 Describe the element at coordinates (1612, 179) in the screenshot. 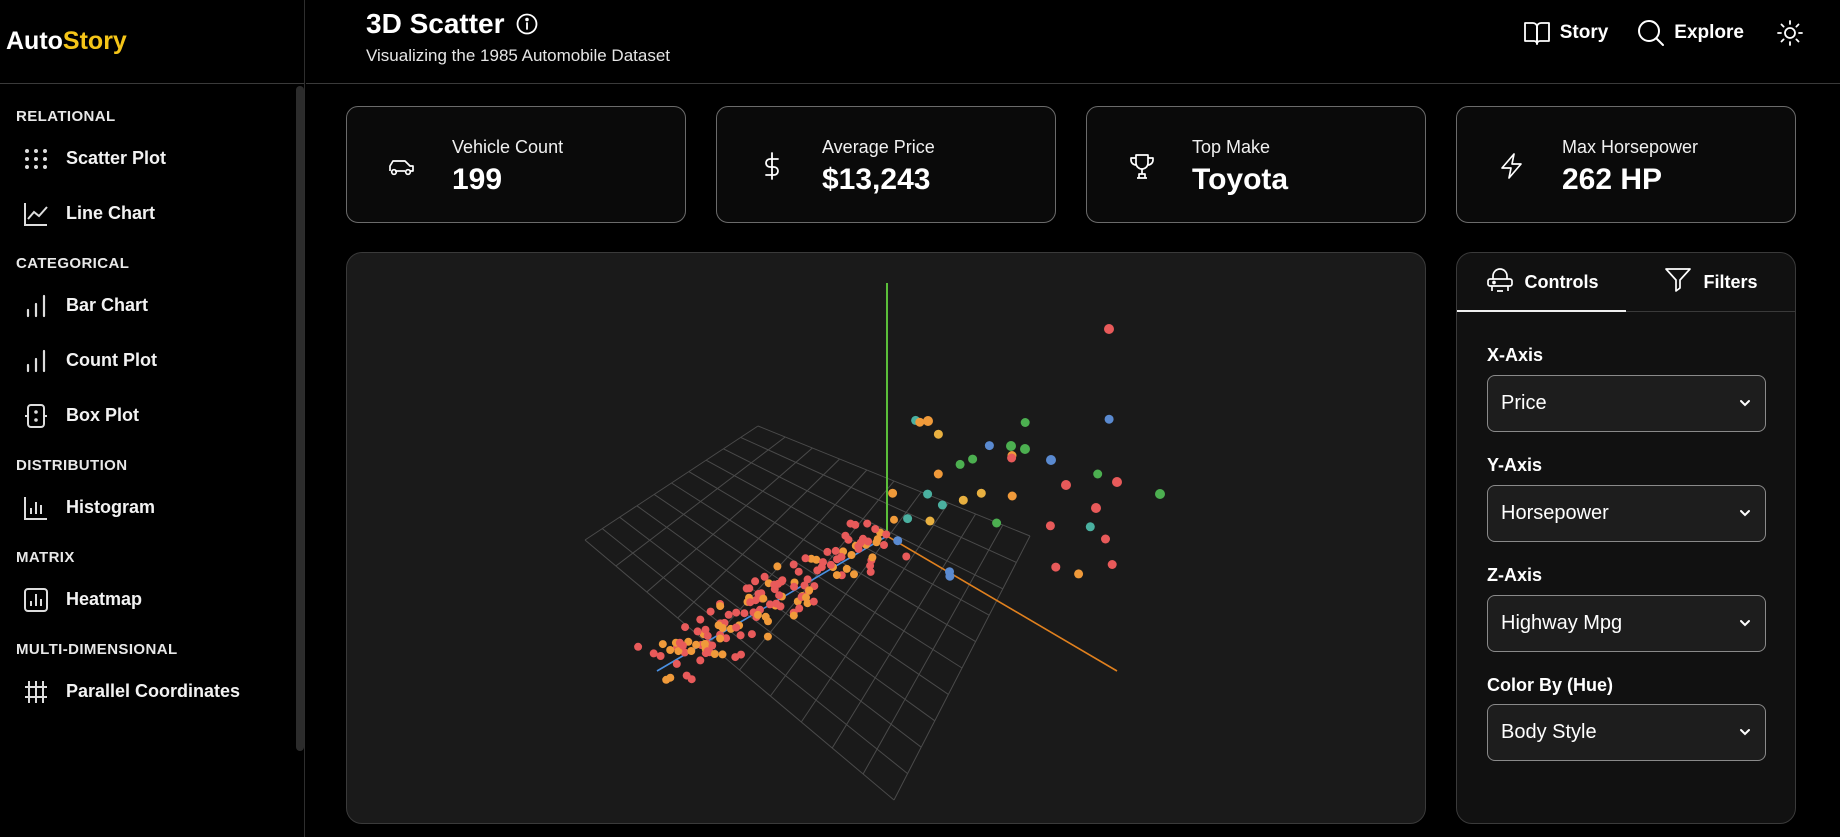

I see `stat-value: 262 HP` at that location.